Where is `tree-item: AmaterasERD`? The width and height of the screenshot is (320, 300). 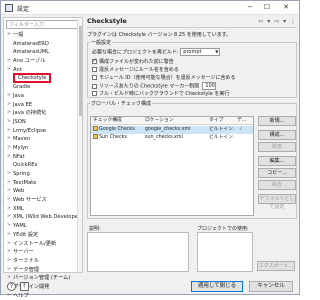
tree-item: AmaterasERD is located at coordinates (43, 44).